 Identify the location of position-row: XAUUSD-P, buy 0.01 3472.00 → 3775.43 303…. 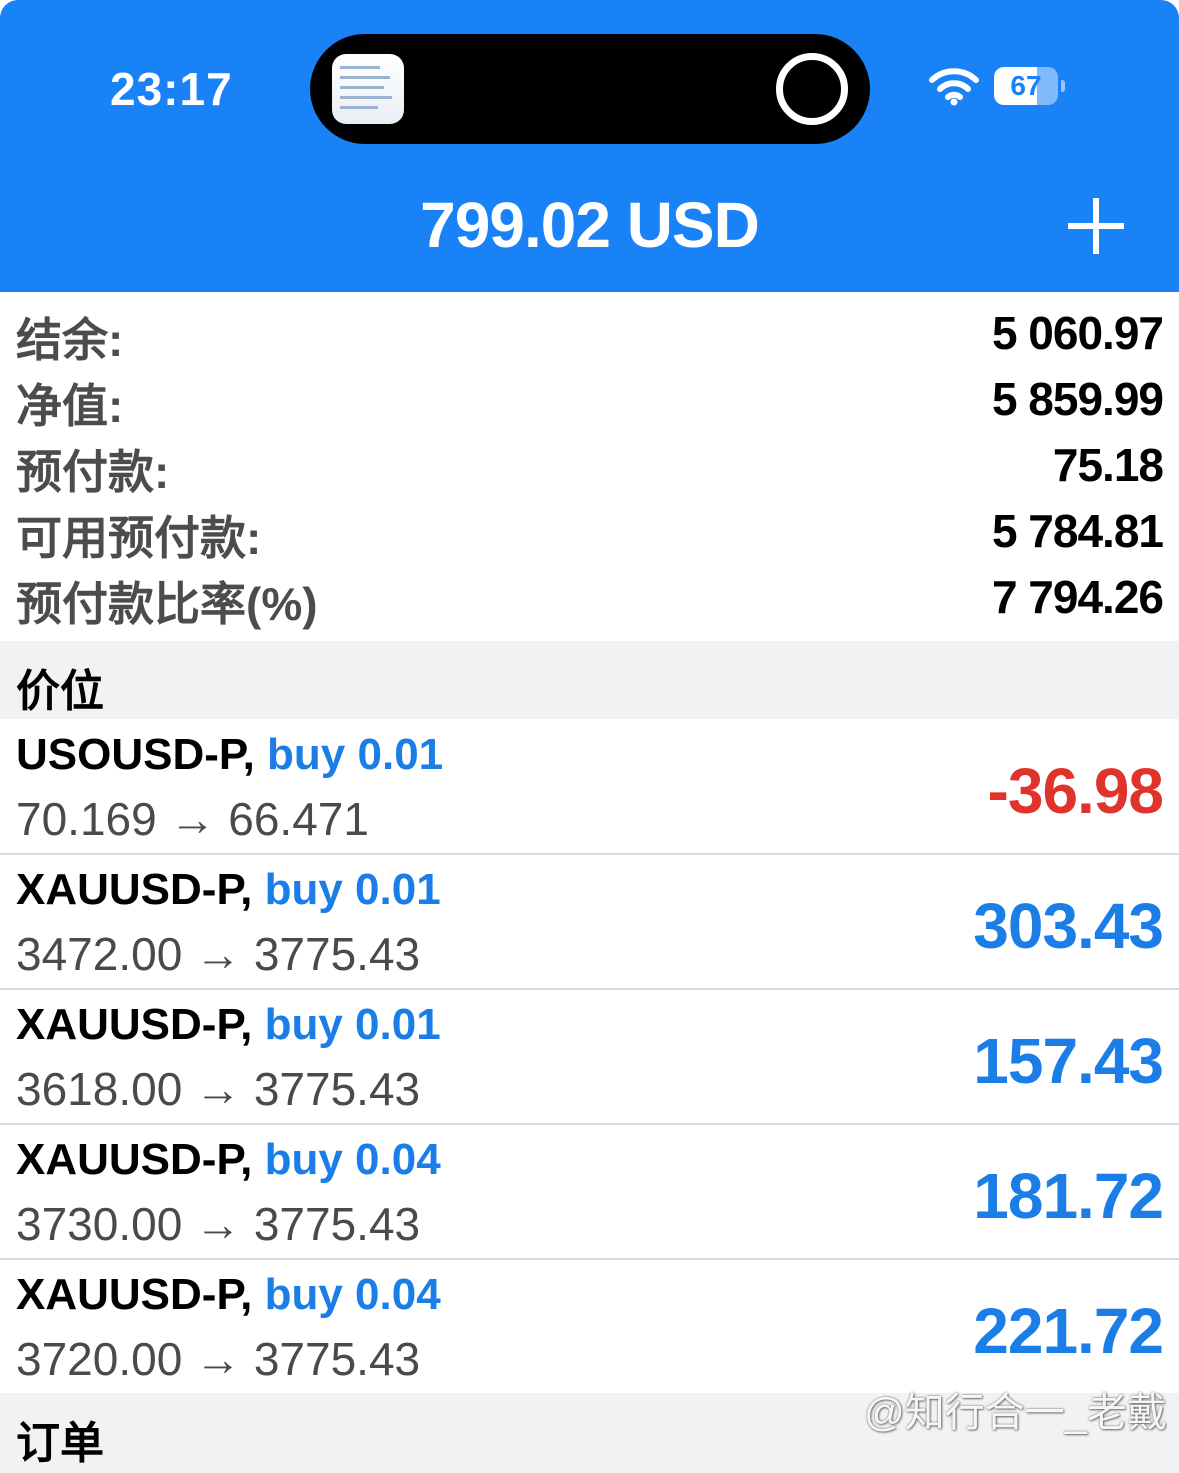
(589, 922).